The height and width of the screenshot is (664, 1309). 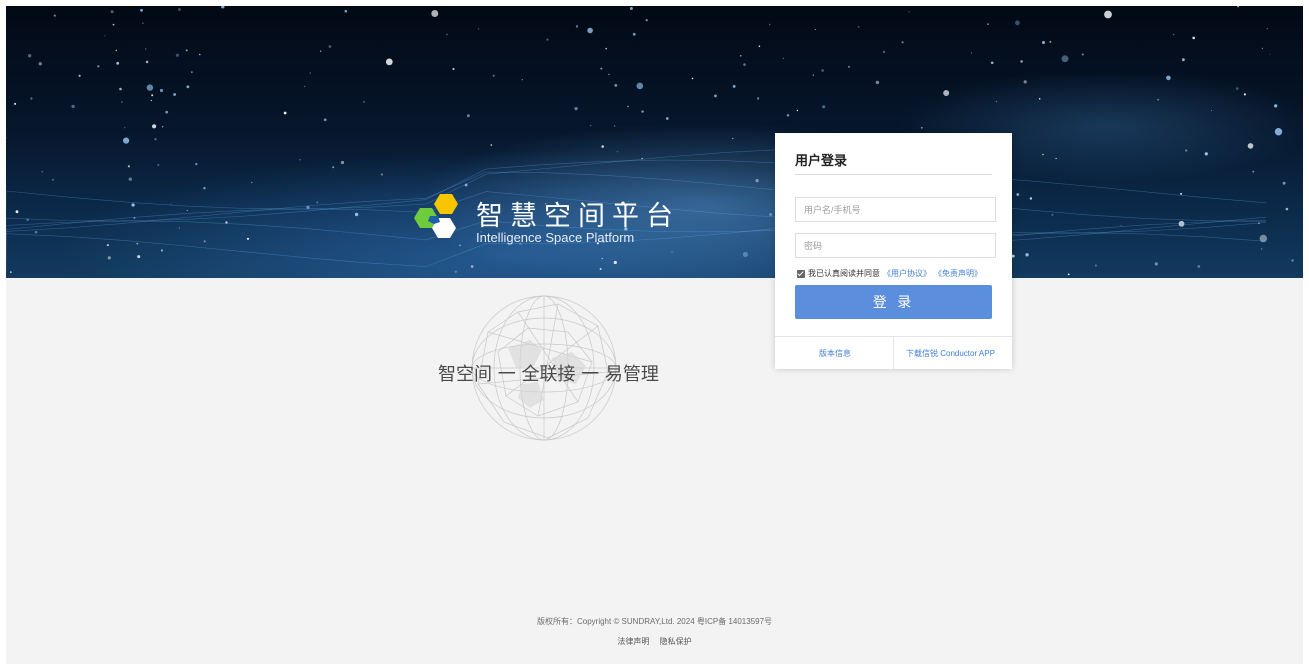 What do you see at coordinates (950, 353) in the screenshot?
I see `download-app-link: 下载信锐 Conductor APP` at bounding box center [950, 353].